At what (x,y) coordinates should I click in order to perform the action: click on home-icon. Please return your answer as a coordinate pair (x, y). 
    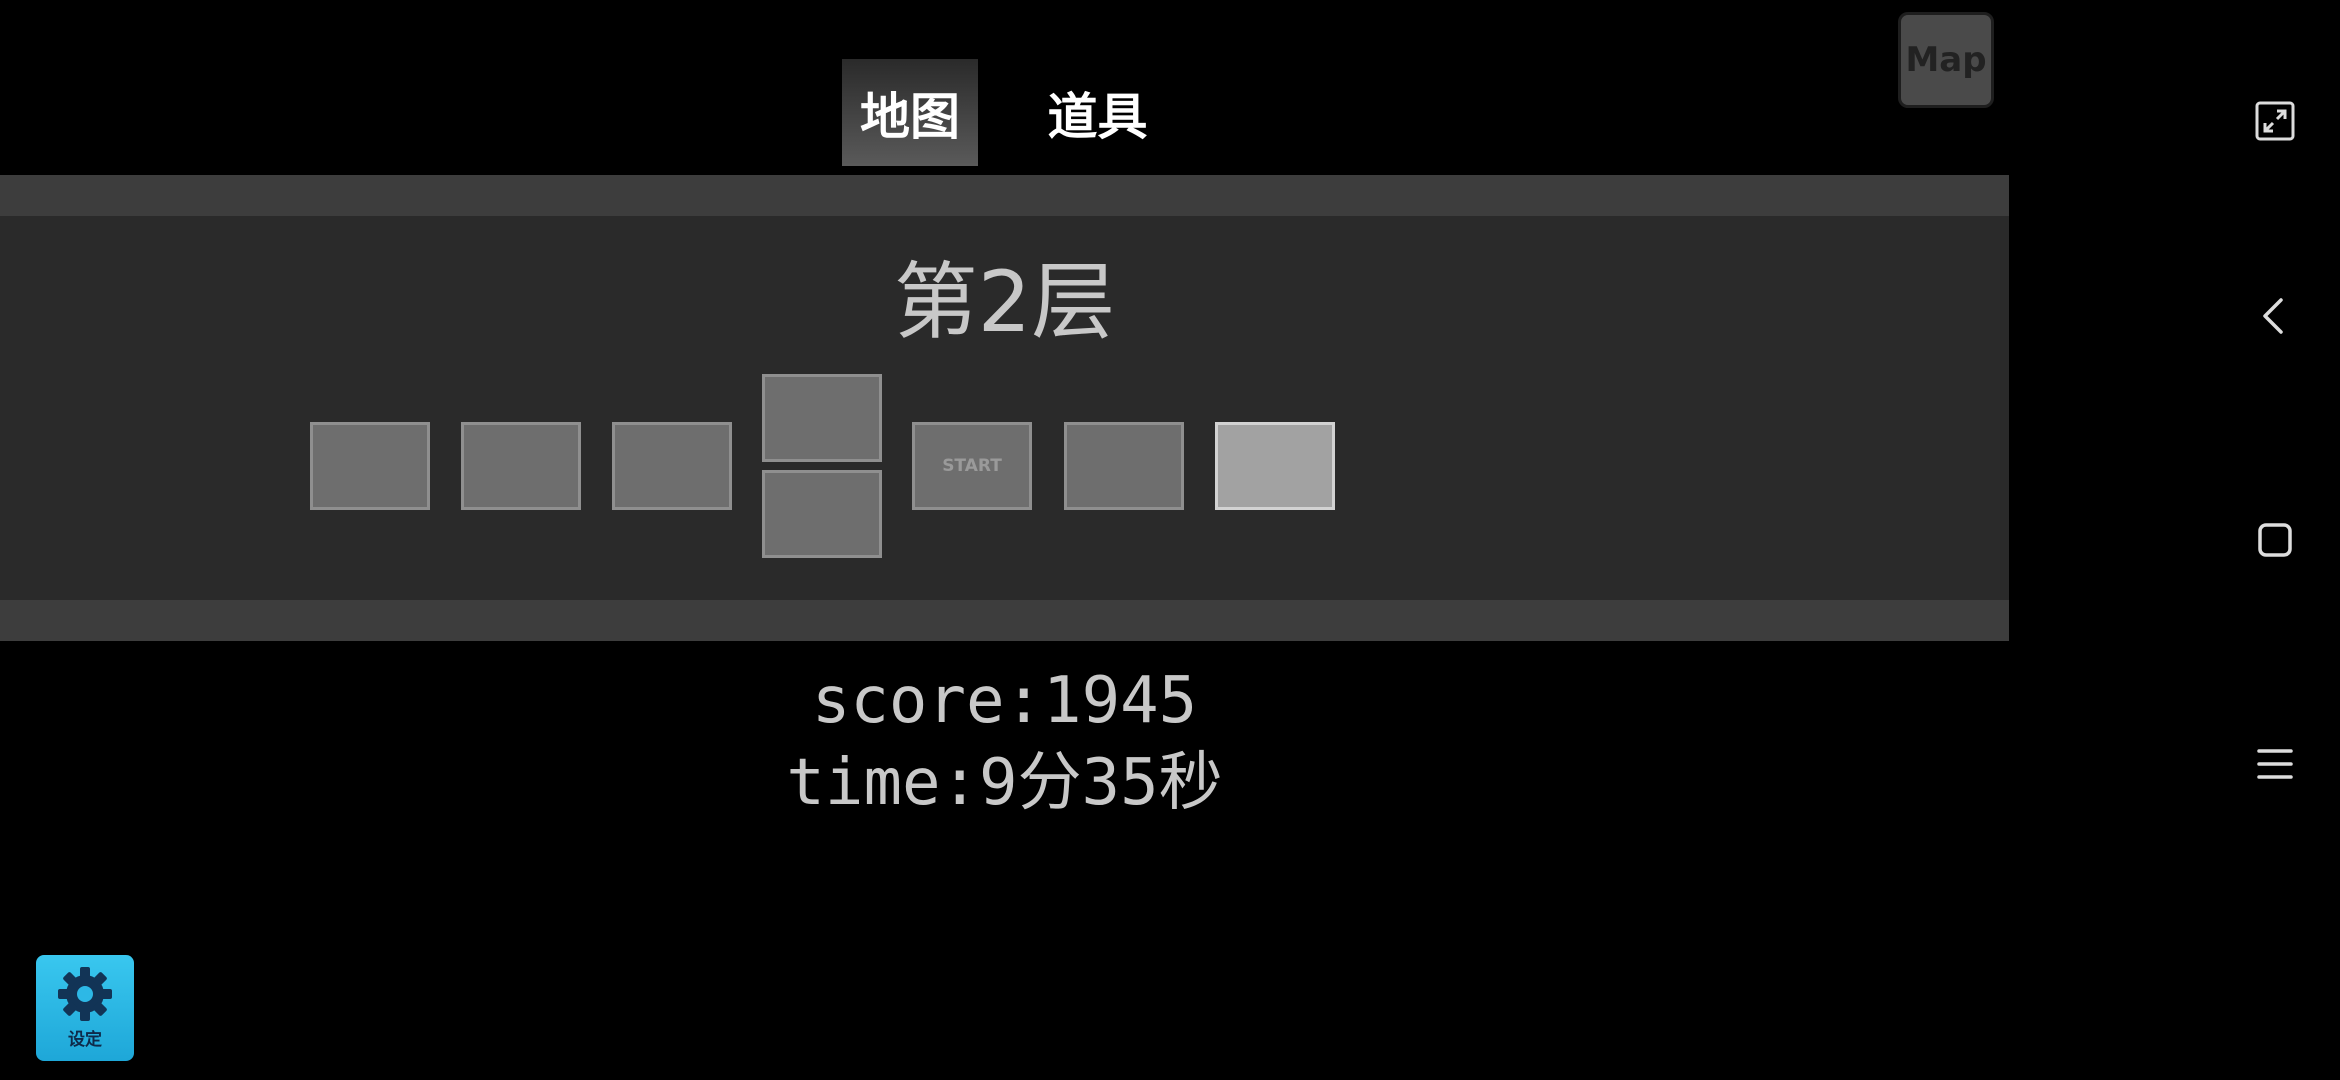
    Looking at the image, I should click on (2275, 540).